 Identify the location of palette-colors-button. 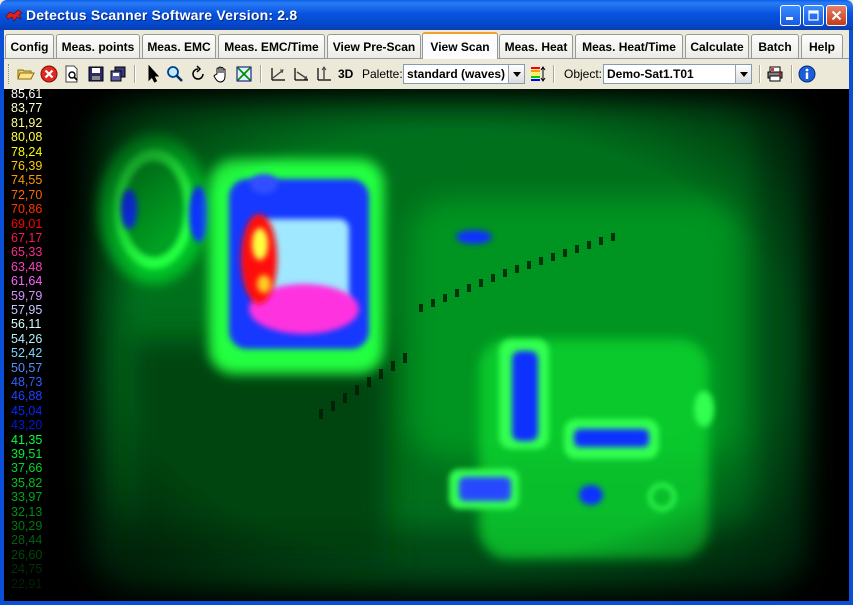
(538, 74).